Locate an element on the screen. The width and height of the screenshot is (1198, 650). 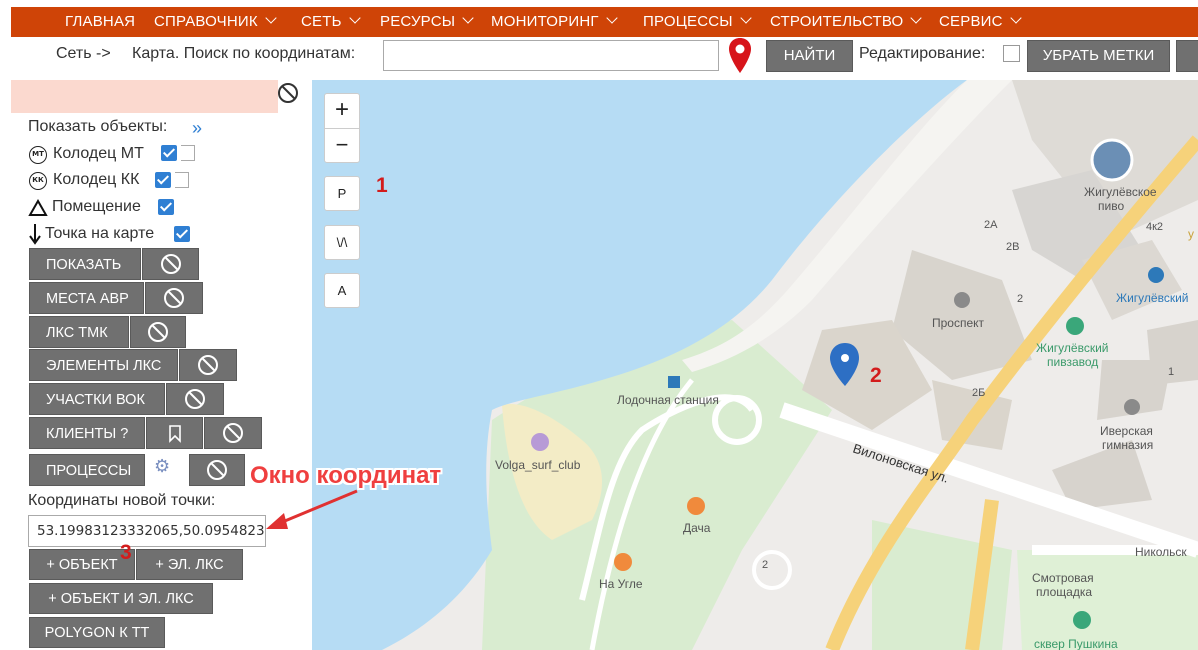
map-label: 2А is located at coordinates (991, 225).